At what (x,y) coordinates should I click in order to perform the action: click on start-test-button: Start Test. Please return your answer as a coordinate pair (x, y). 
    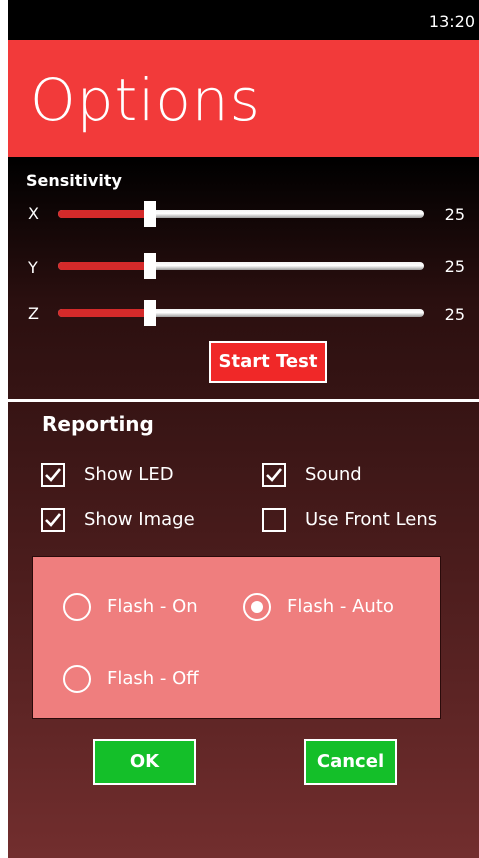
    Looking at the image, I should click on (268, 362).